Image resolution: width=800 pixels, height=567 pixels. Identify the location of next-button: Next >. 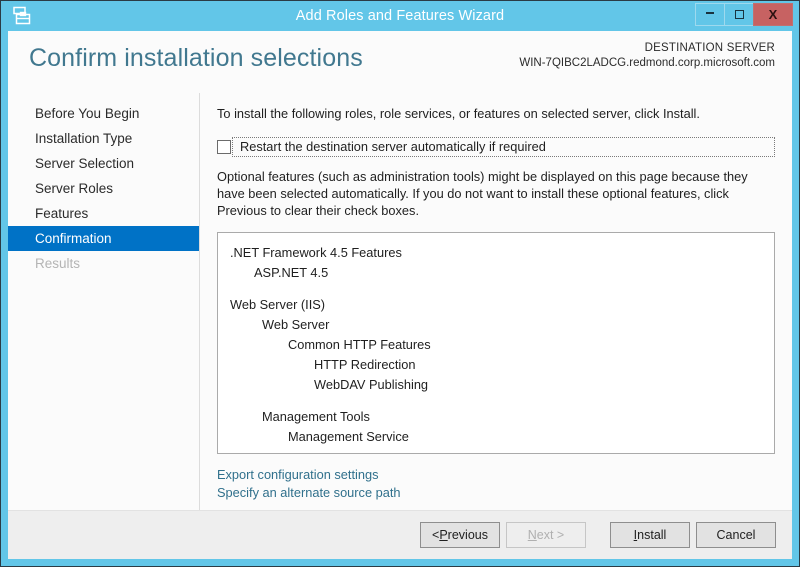
(546, 535).